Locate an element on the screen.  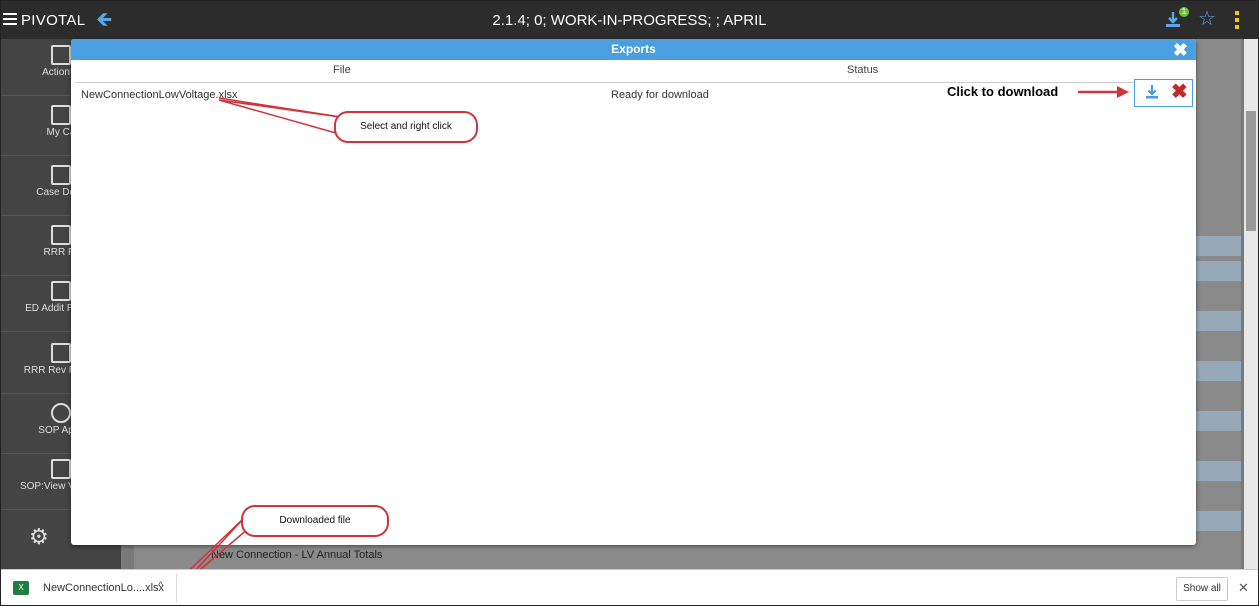
download-bar: X NewConnectionLo....xlsx ^ Show all ✕ is located at coordinates (629, 587).